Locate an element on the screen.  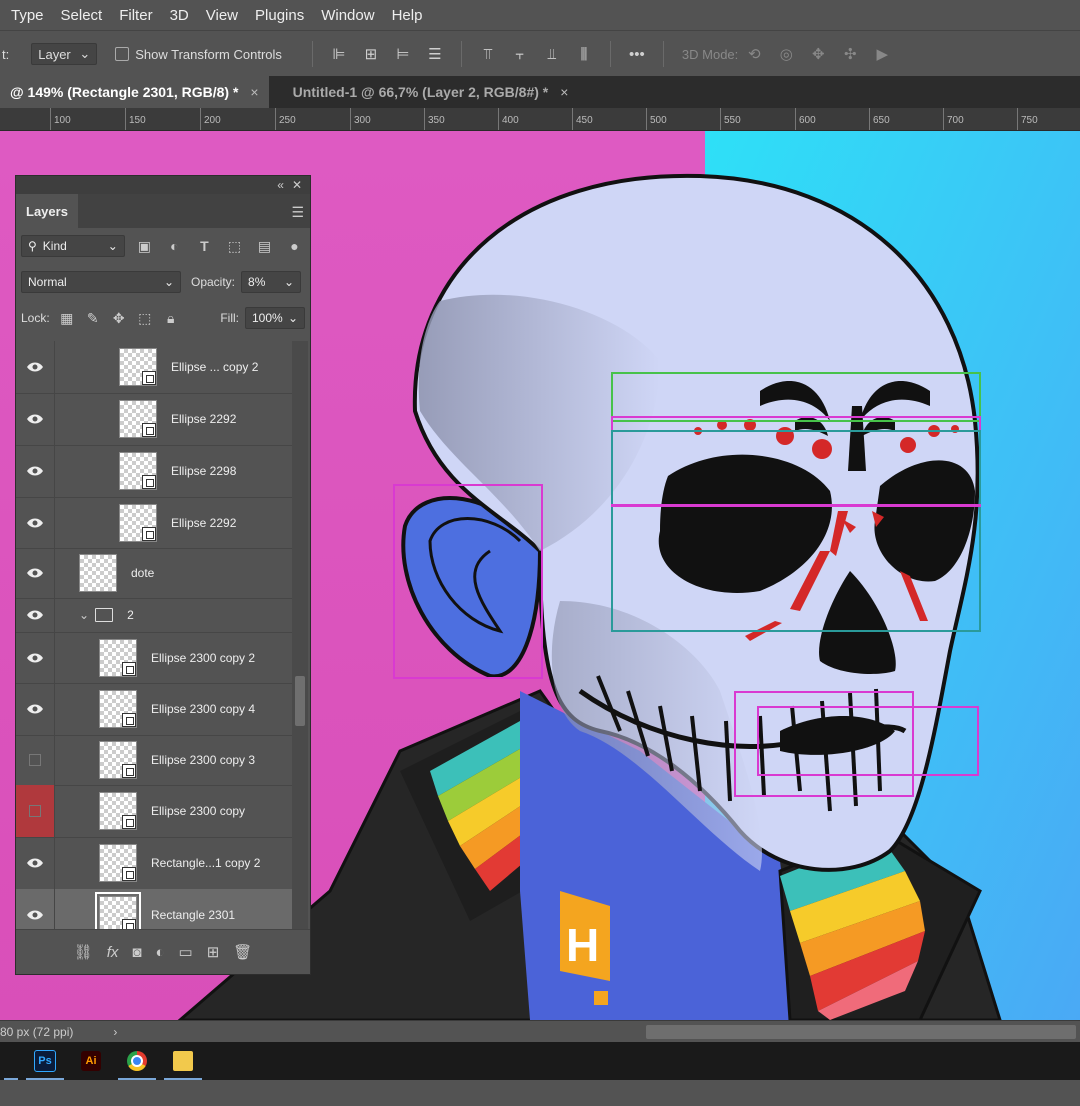
opacity-field: 8% ⌄ is located at coordinates (271, 282).